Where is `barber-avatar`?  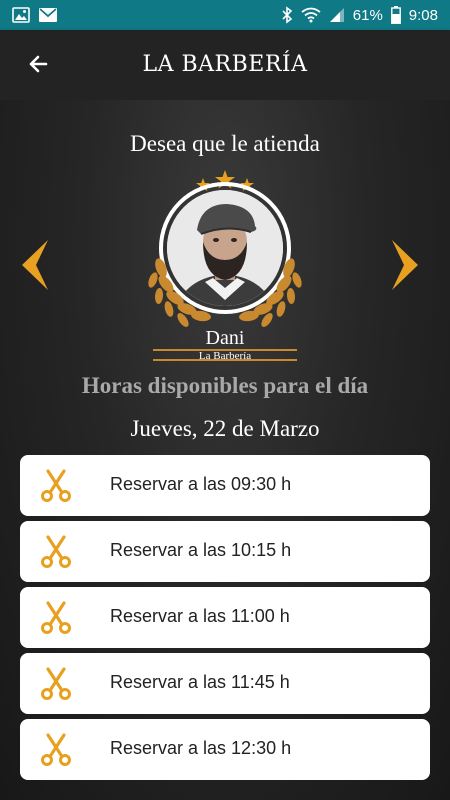
barber-avatar is located at coordinates (225, 248).